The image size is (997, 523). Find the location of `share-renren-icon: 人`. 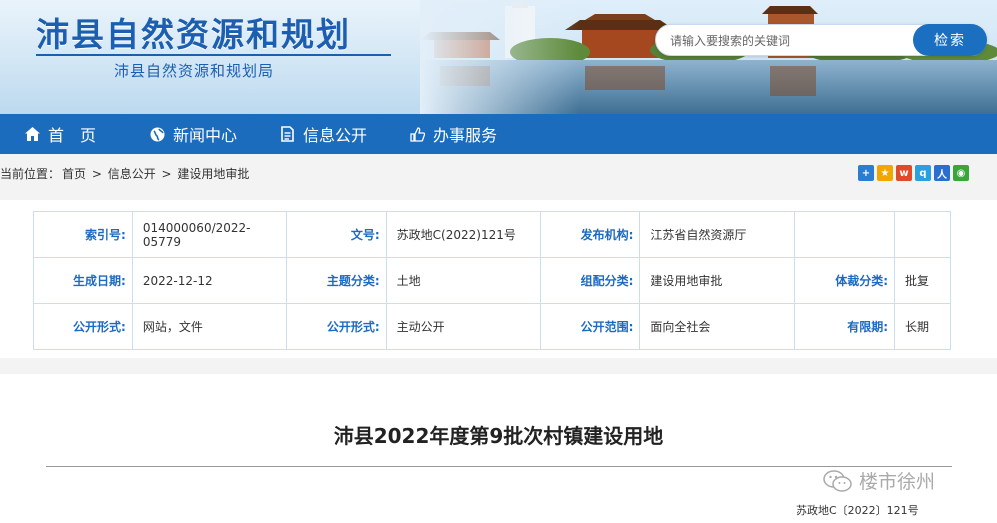

share-renren-icon: 人 is located at coordinates (942, 173).